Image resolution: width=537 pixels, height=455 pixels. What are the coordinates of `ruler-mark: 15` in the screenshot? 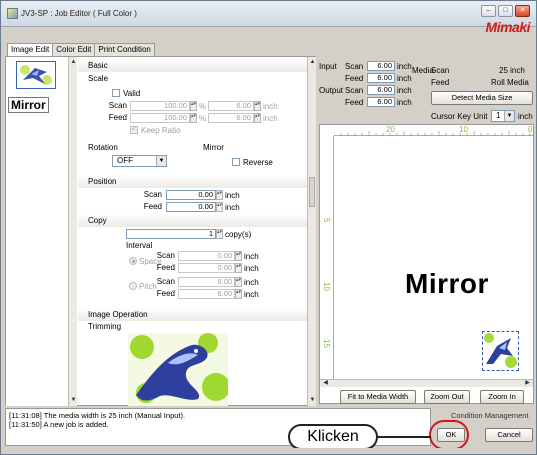 It's located at (326, 343).